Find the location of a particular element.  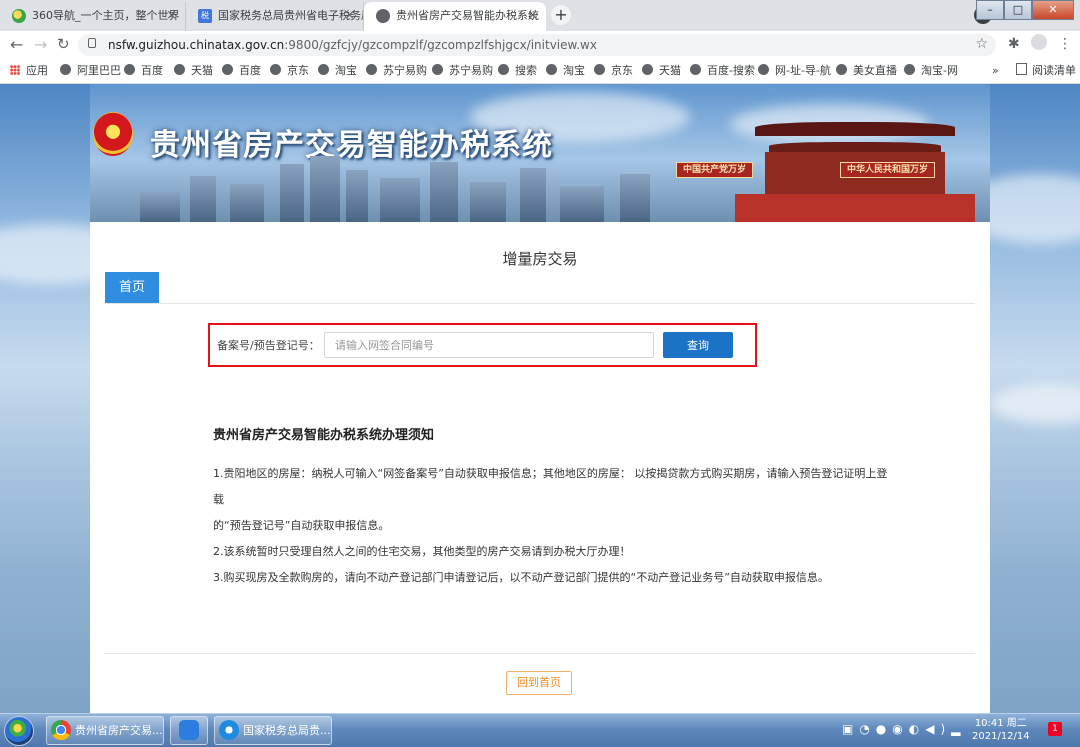

tax-icon: 税 is located at coordinates (205, 16).